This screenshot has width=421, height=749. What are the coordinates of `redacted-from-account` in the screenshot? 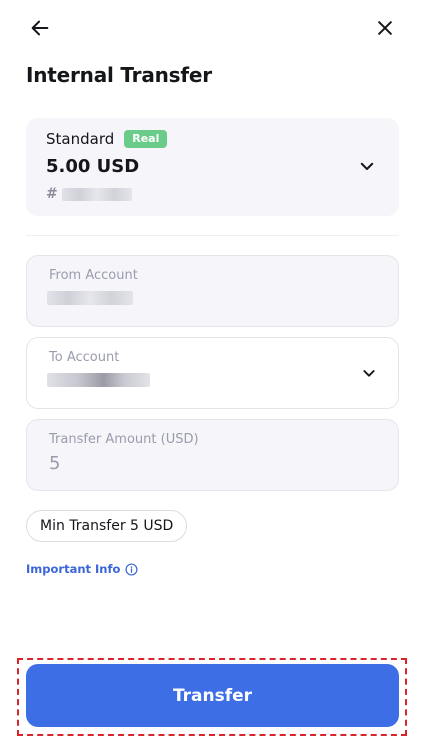 It's located at (90, 298).